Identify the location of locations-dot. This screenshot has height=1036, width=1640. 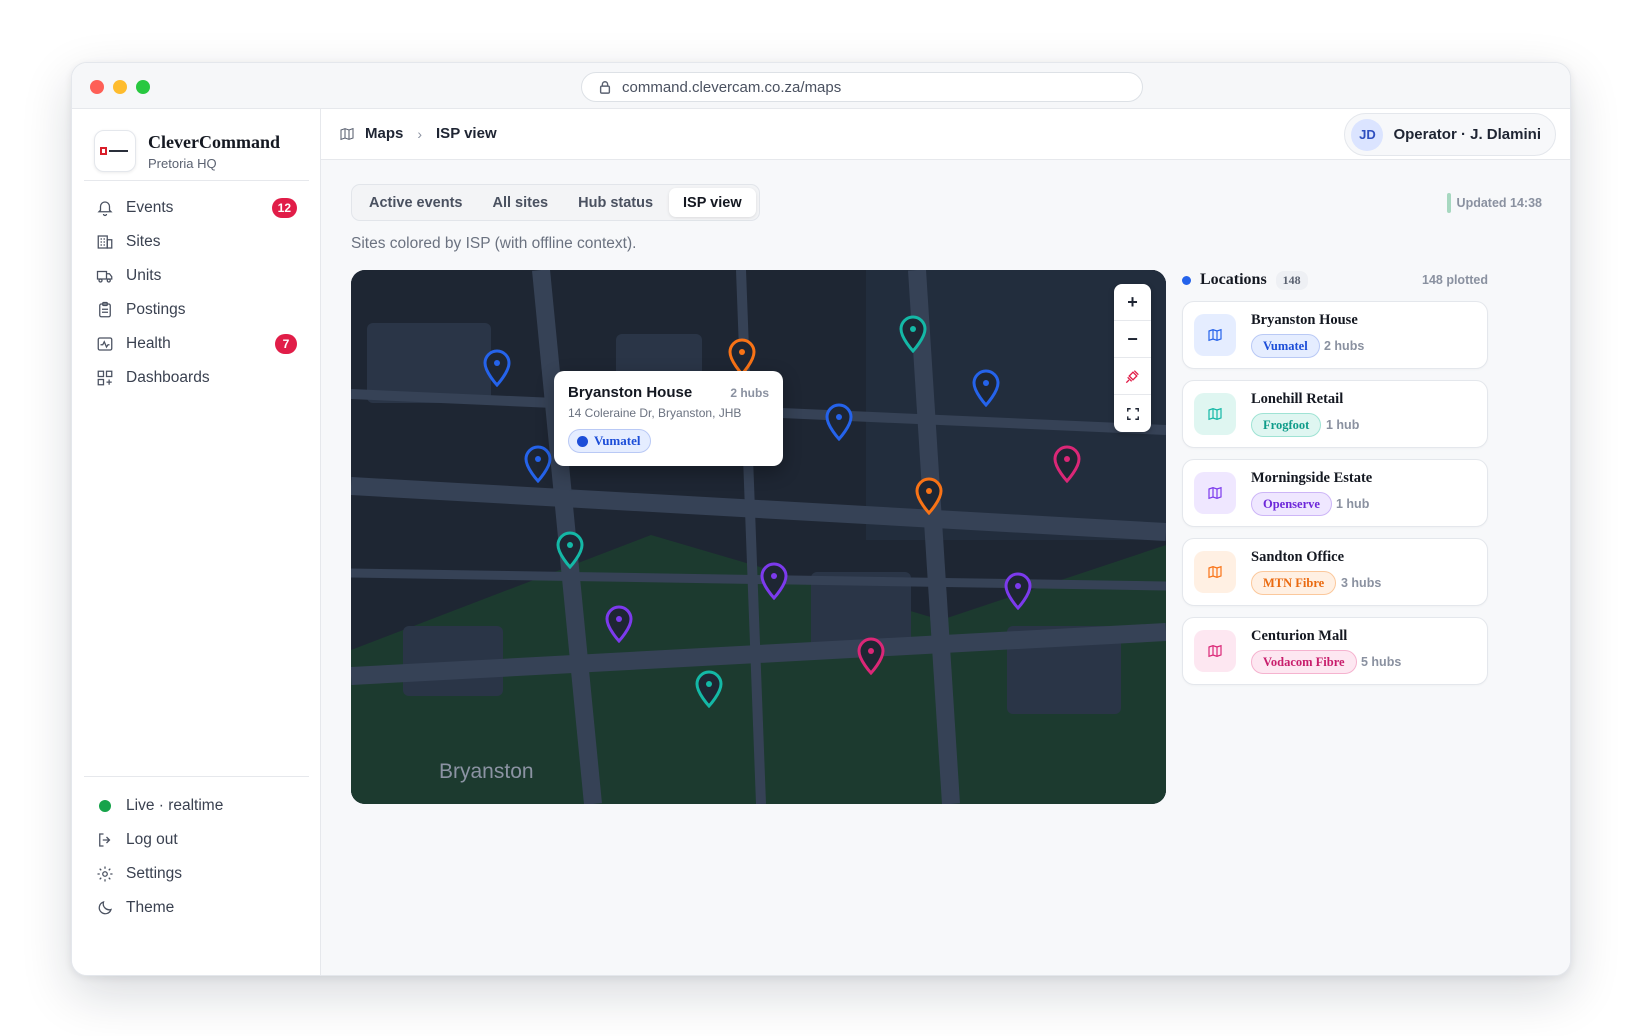
(1186, 280).